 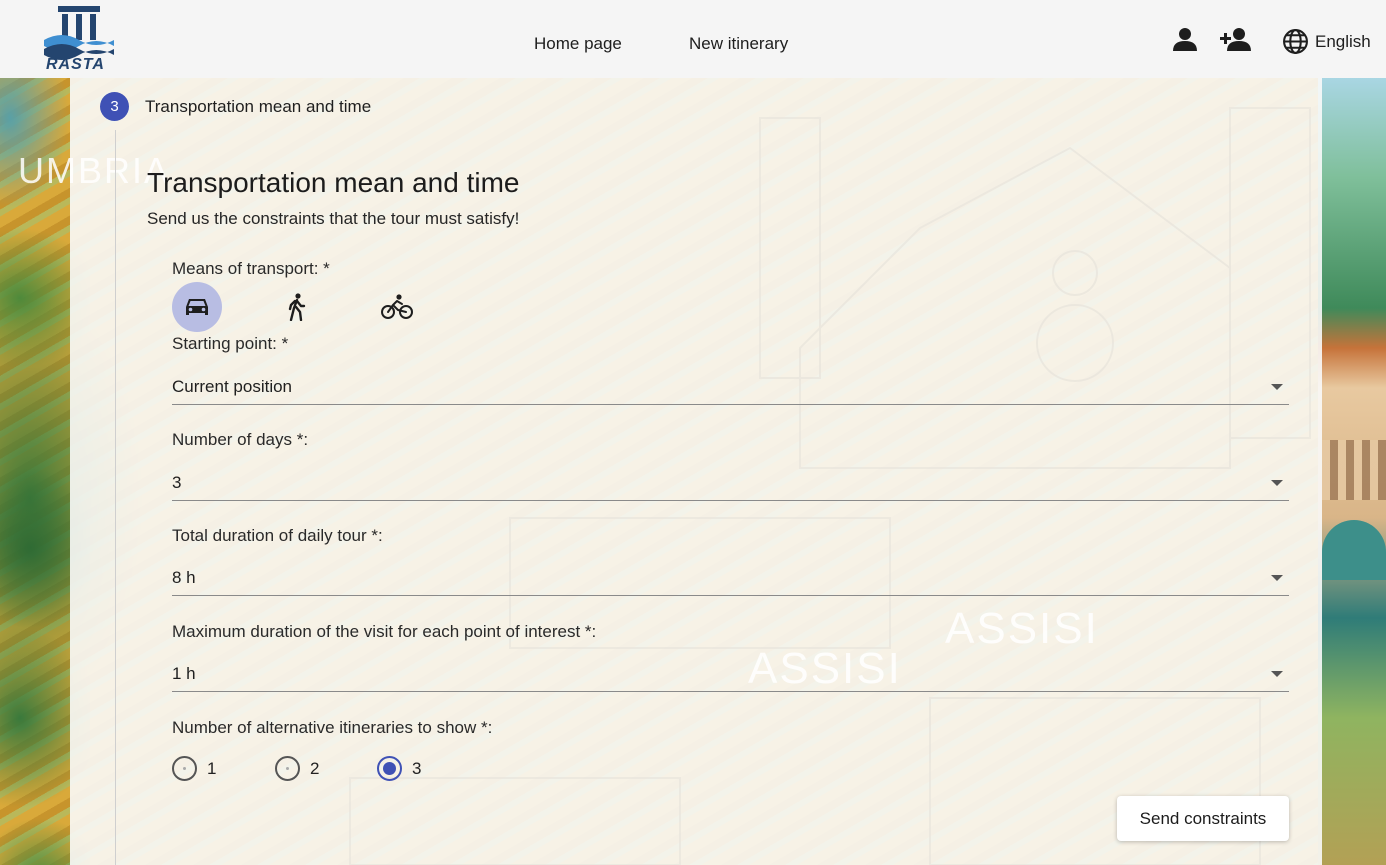 I want to click on days-select: 3, so click(x=730, y=481).